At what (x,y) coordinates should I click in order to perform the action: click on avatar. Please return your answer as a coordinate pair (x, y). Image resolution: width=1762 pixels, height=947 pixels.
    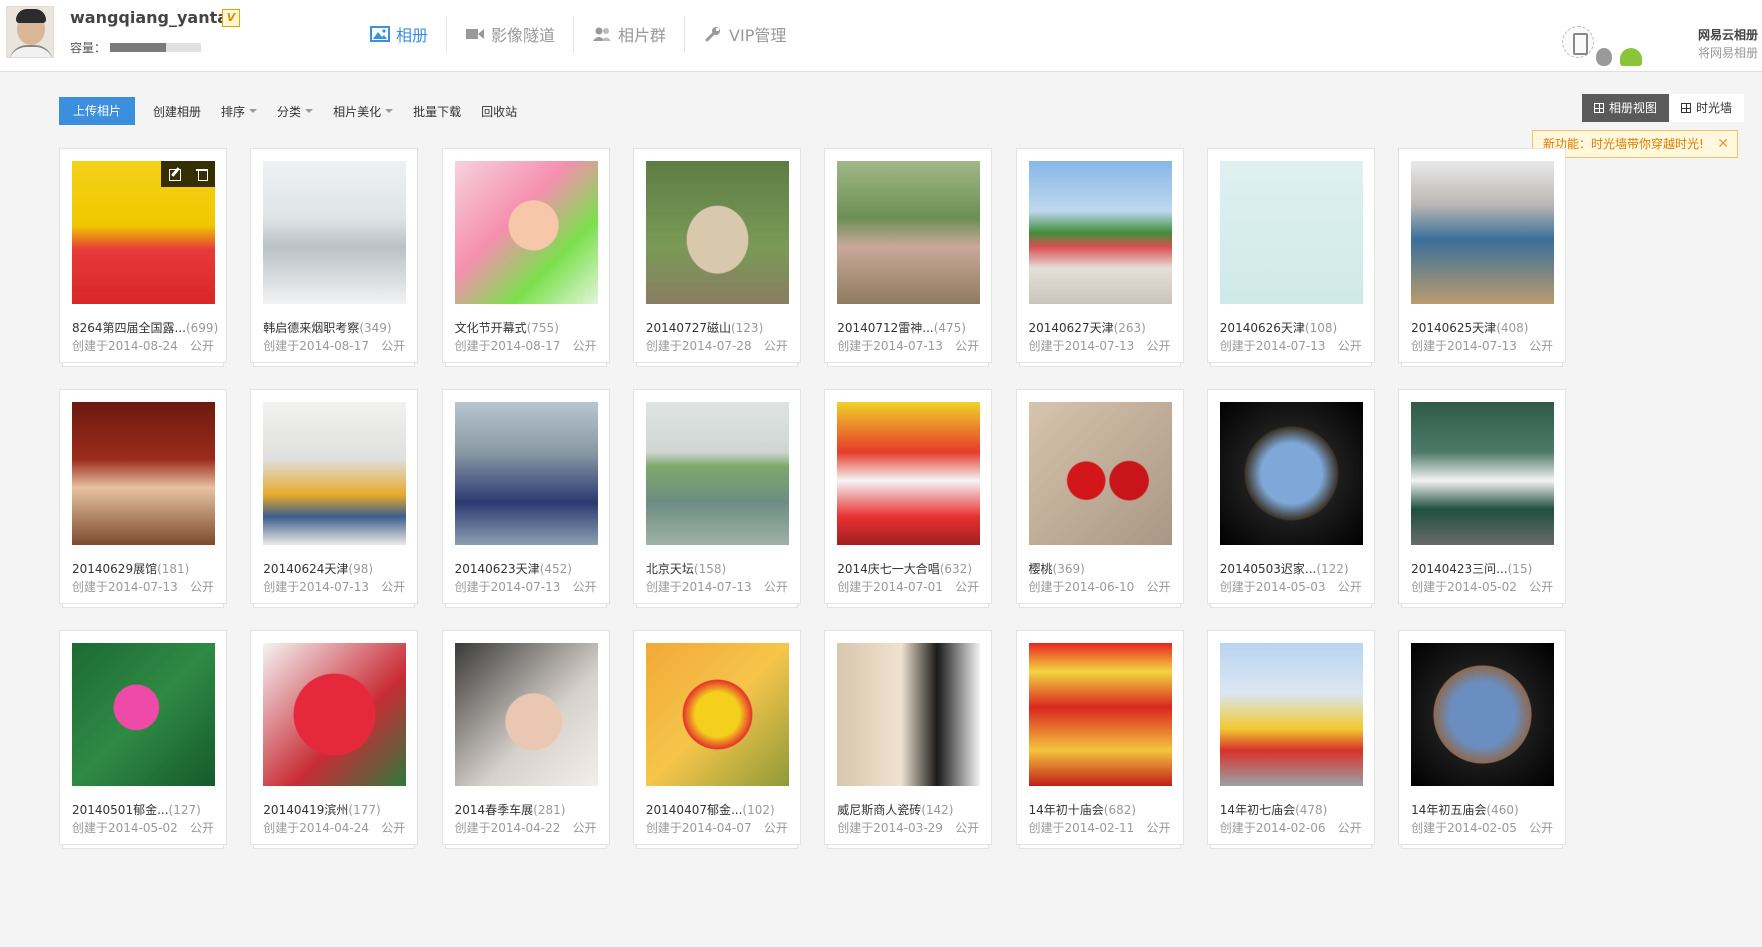
    Looking at the image, I should click on (30, 32).